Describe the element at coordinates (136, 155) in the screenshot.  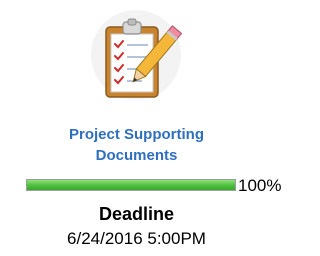
I see `title-line-2: Documents` at that location.